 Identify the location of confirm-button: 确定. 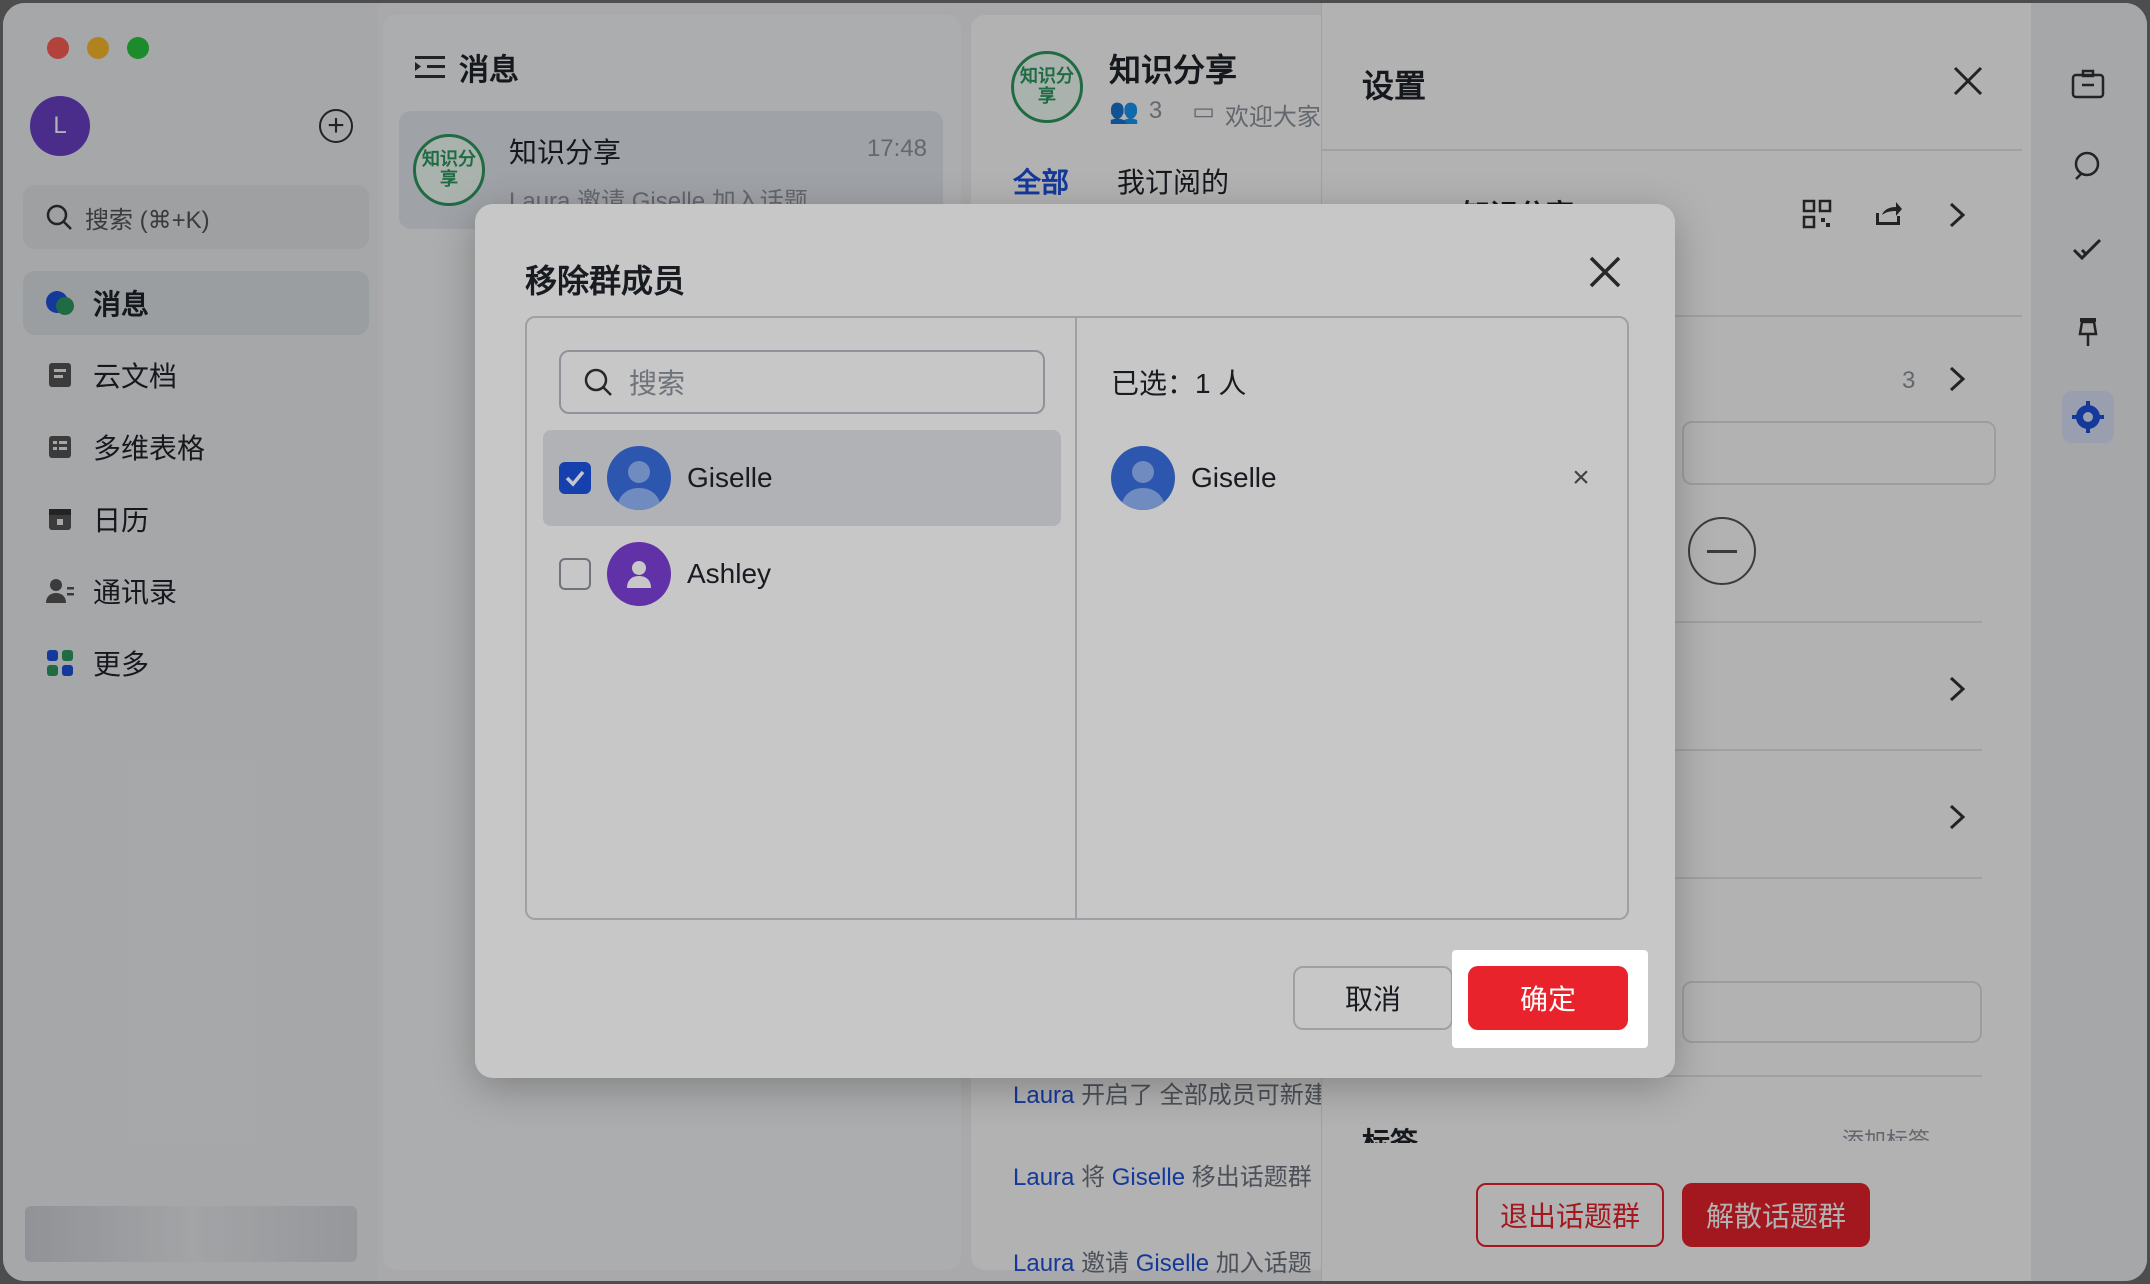
(1548, 998).